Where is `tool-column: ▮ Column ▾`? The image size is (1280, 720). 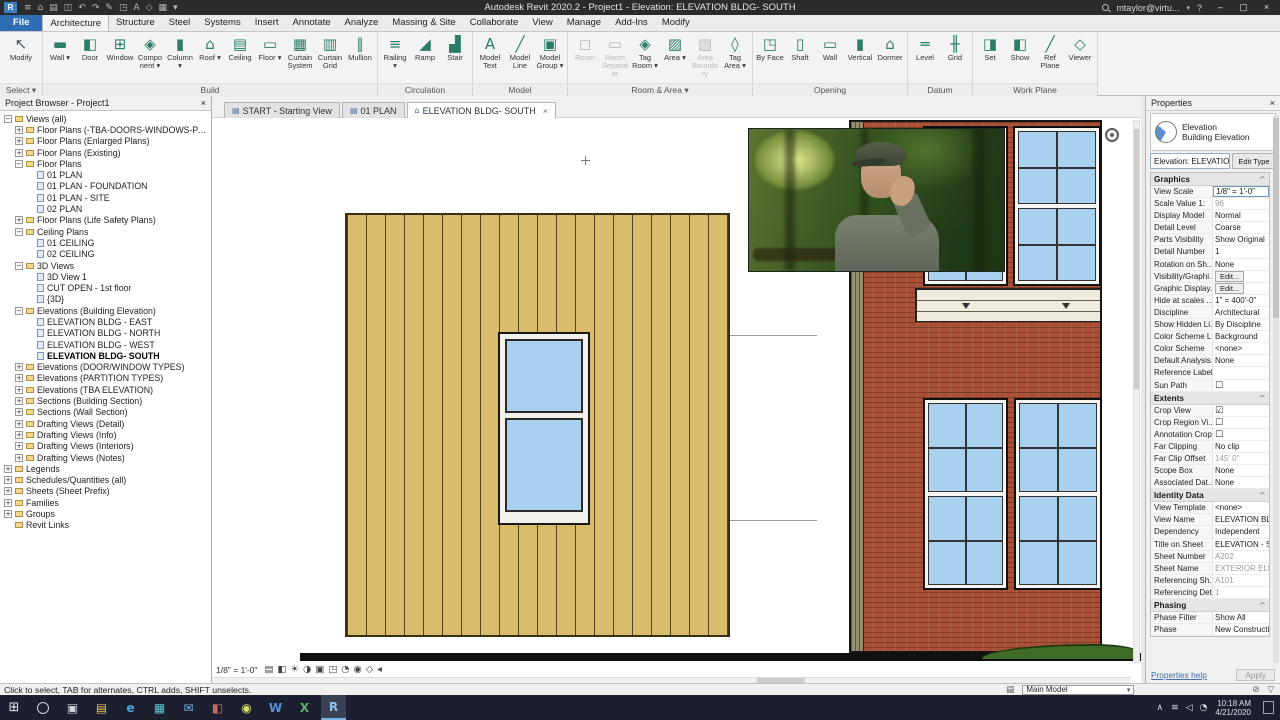
tool-column: ▮ Column ▾ is located at coordinates (180, 58).